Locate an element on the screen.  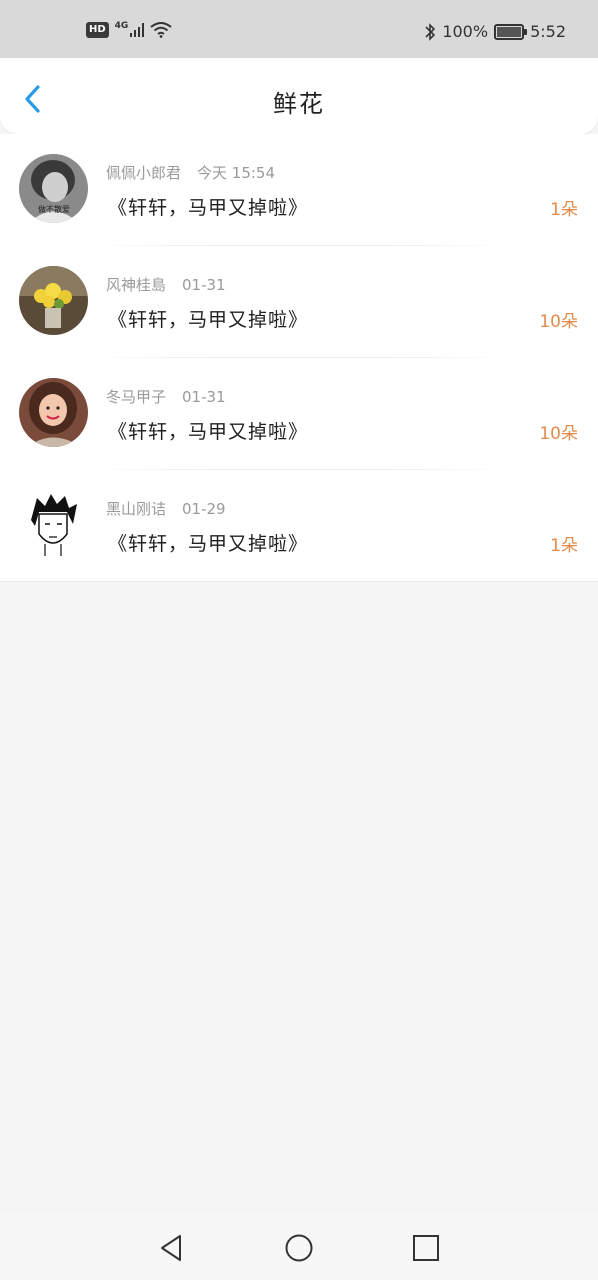
system-nav-bar is located at coordinates (299, 1247).